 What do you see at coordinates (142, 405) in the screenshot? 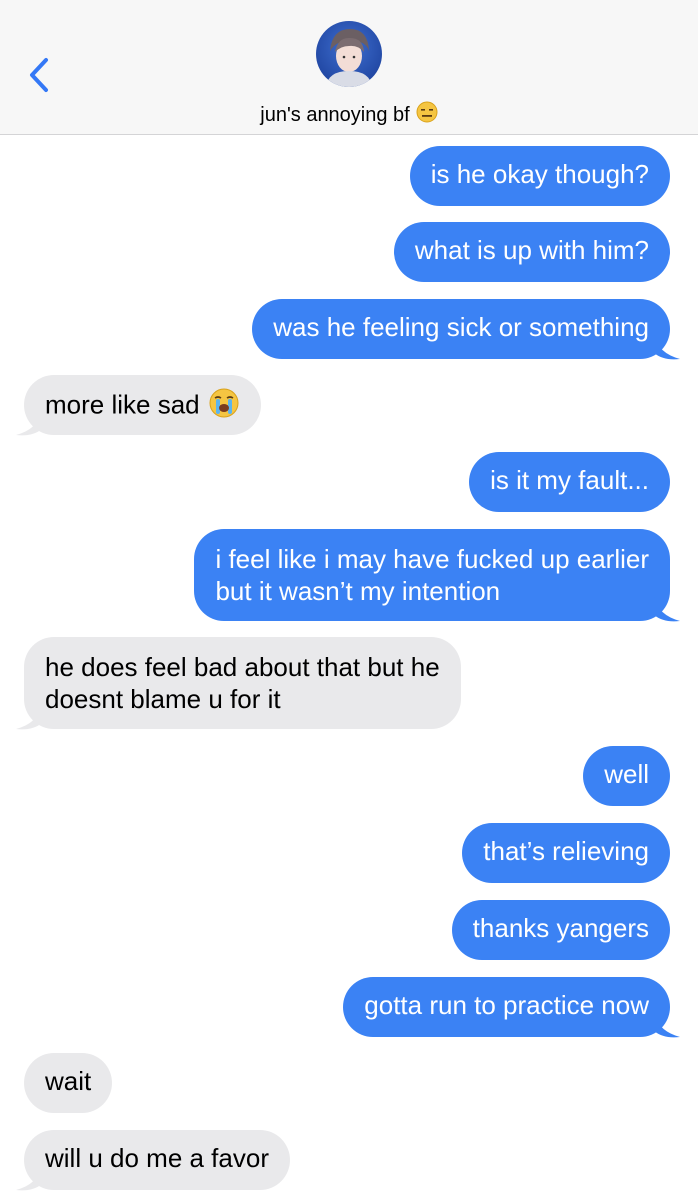
I see `received-message-bubble: more like sad` at bounding box center [142, 405].